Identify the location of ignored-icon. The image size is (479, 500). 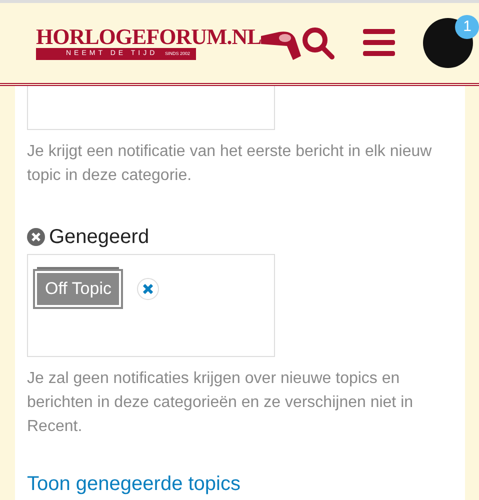
(36, 237).